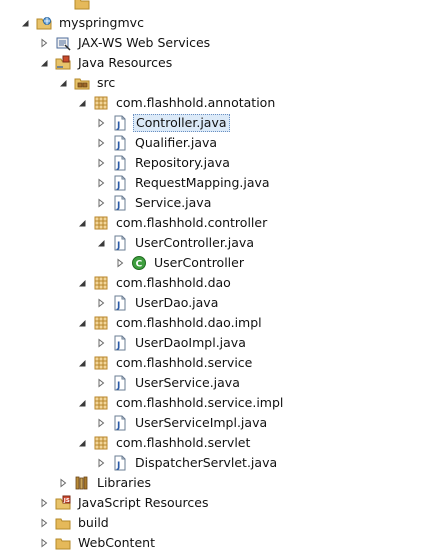 This screenshot has height=552, width=445. I want to click on tree-item: com.flashhold.dao.impl, so click(170, 323).